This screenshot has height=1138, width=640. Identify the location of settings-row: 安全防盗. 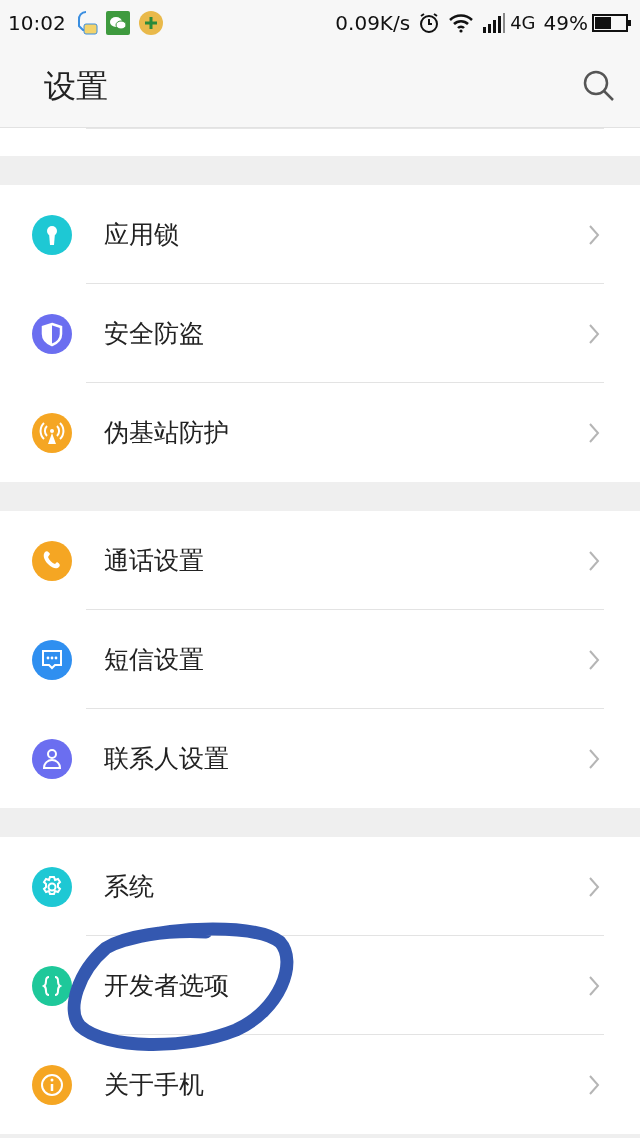
(320, 333).